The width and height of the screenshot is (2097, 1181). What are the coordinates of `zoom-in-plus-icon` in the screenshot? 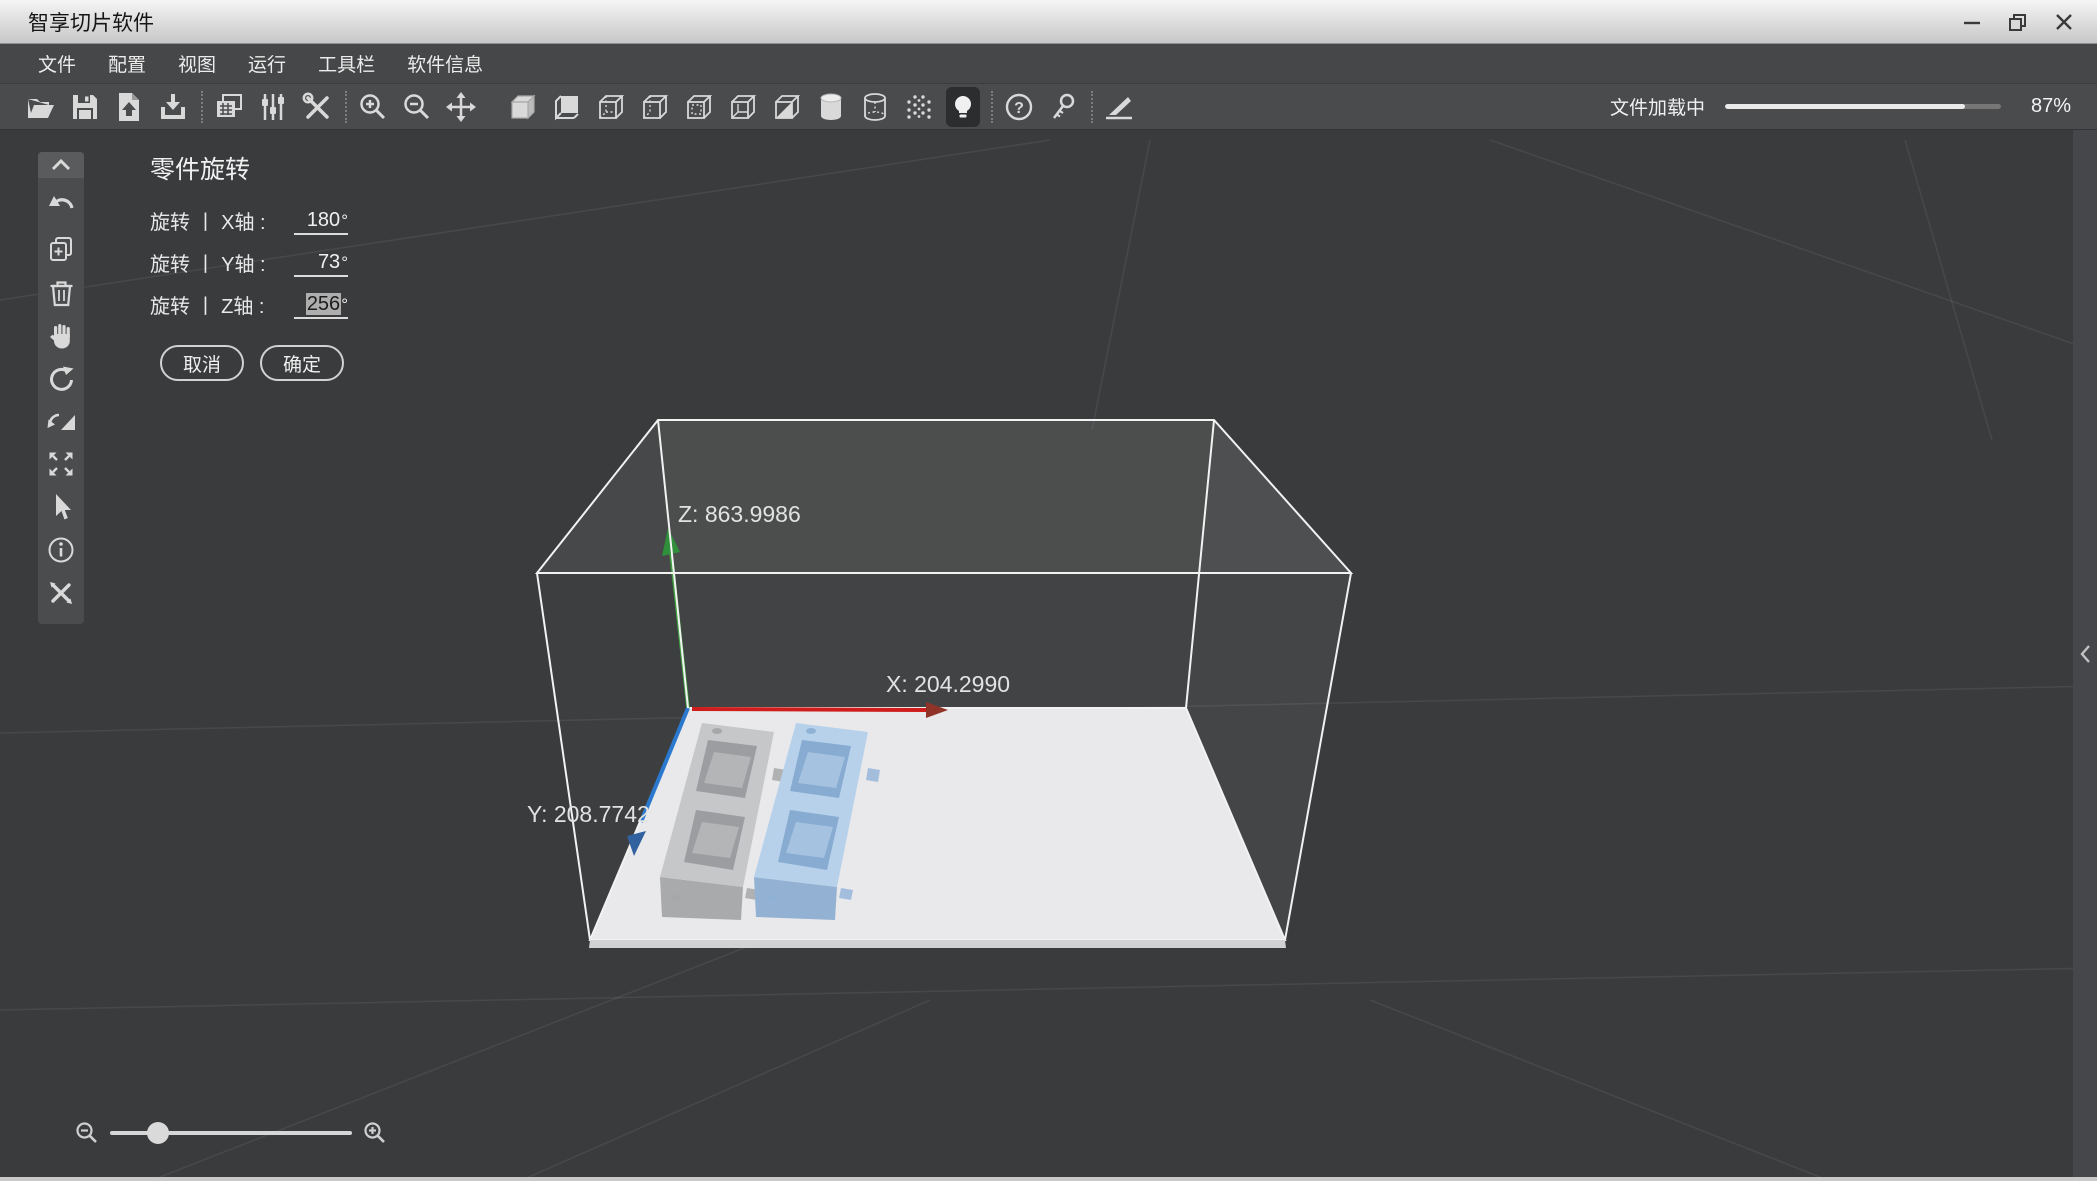 It's located at (375, 1133).